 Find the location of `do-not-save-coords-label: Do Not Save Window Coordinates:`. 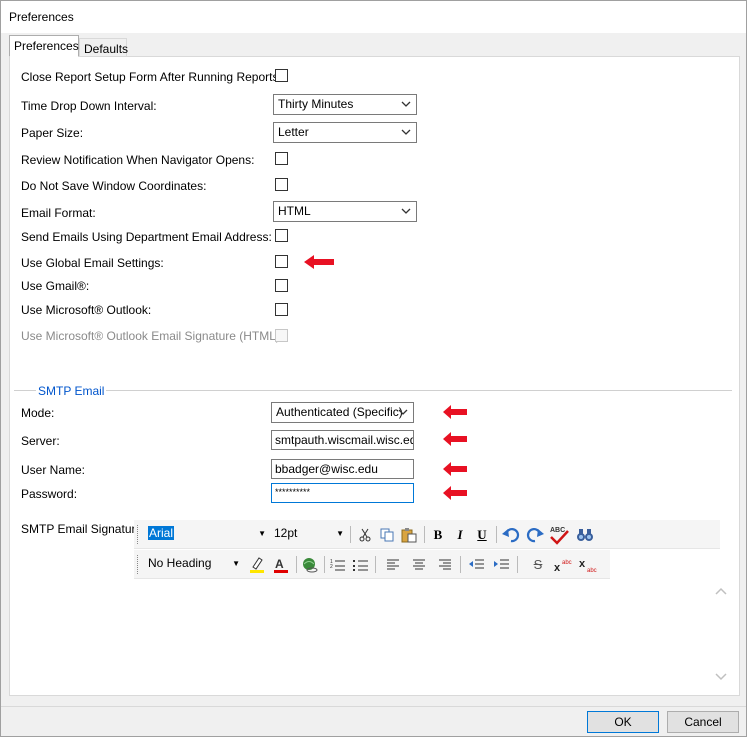

do-not-save-coords-label: Do Not Save Window Coordinates: is located at coordinates (114, 186).